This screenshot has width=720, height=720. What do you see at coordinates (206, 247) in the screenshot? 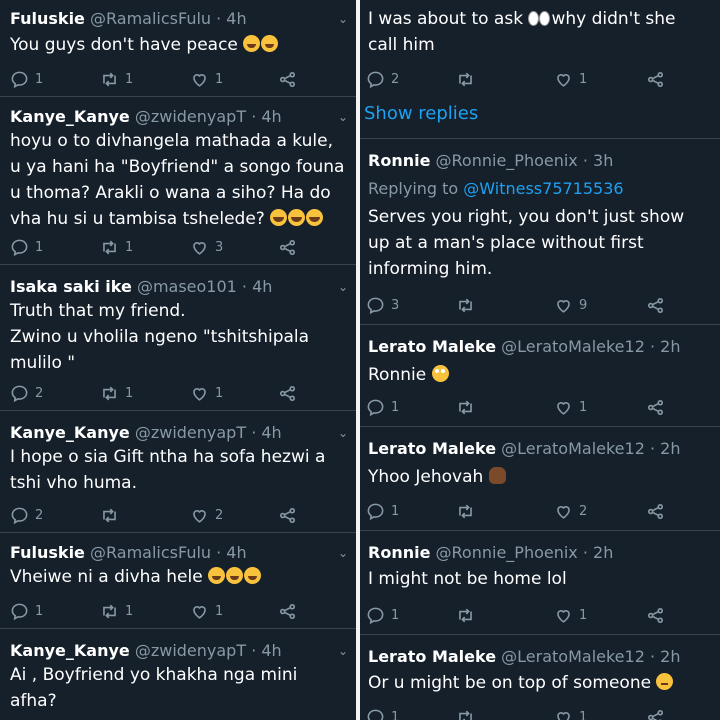
I see `like-button: 3` at bounding box center [206, 247].